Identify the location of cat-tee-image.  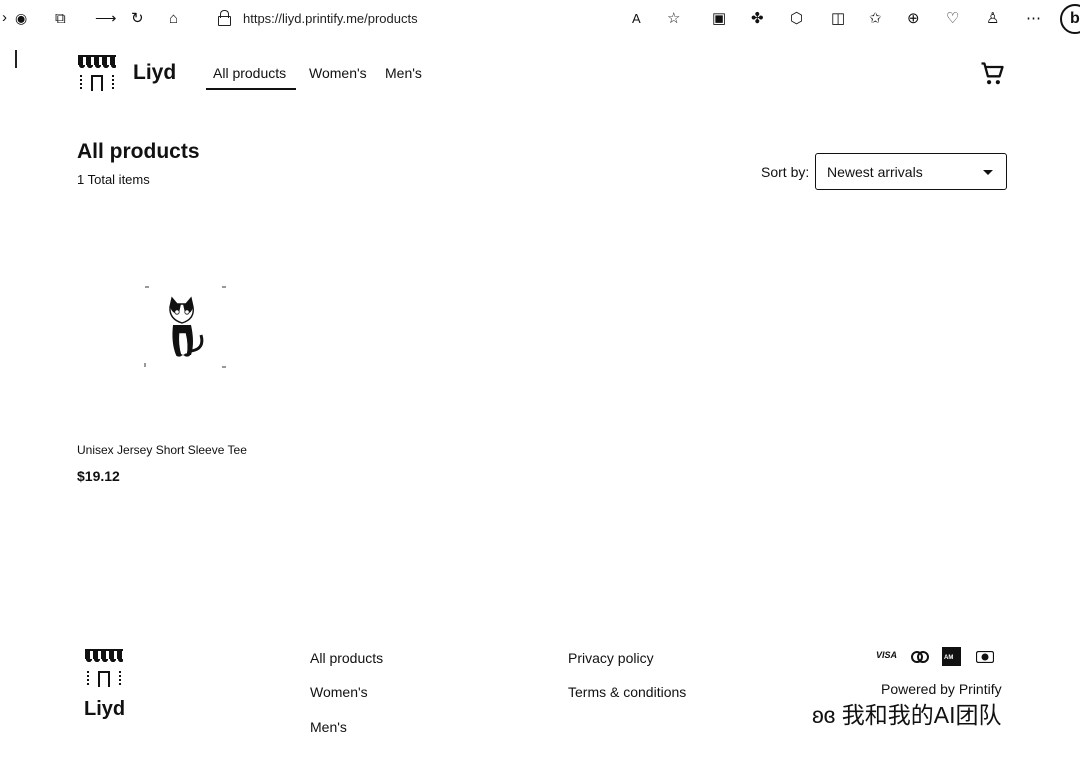
(185, 327).